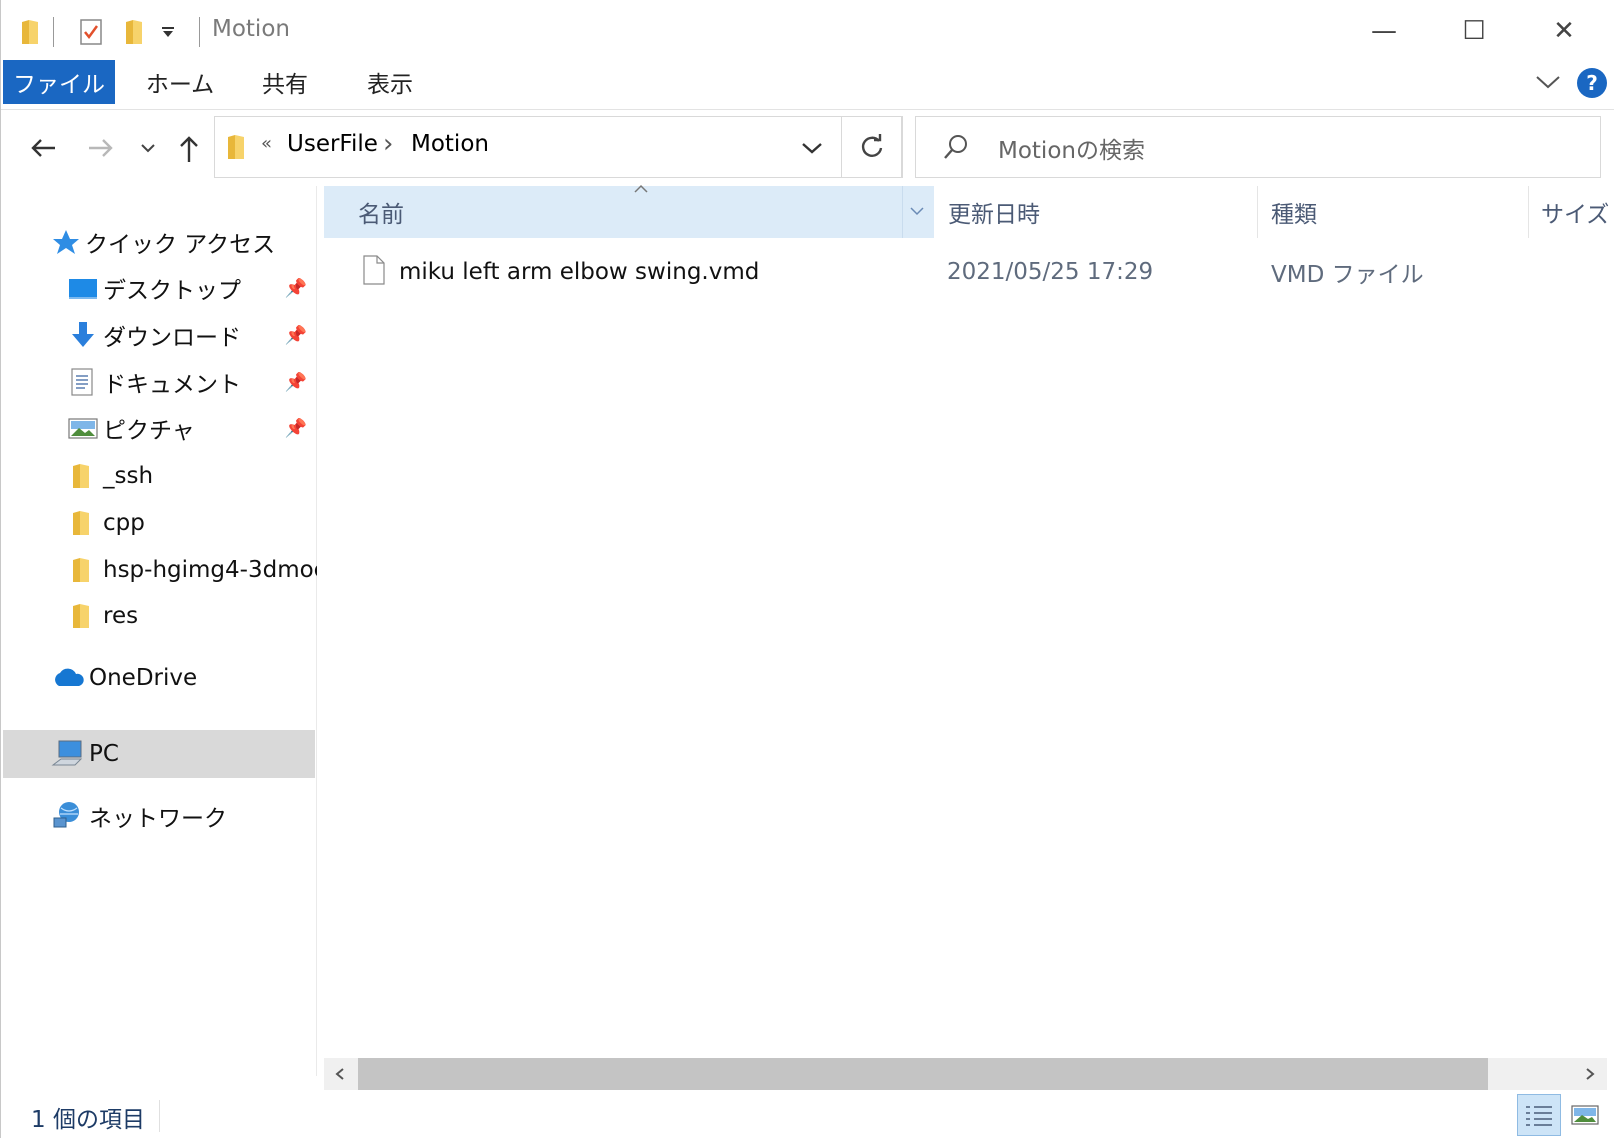 The image size is (1614, 1138). What do you see at coordinates (83, 334) in the screenshot?
I see `download-arrow-icon` at bounding box center [83, 334].